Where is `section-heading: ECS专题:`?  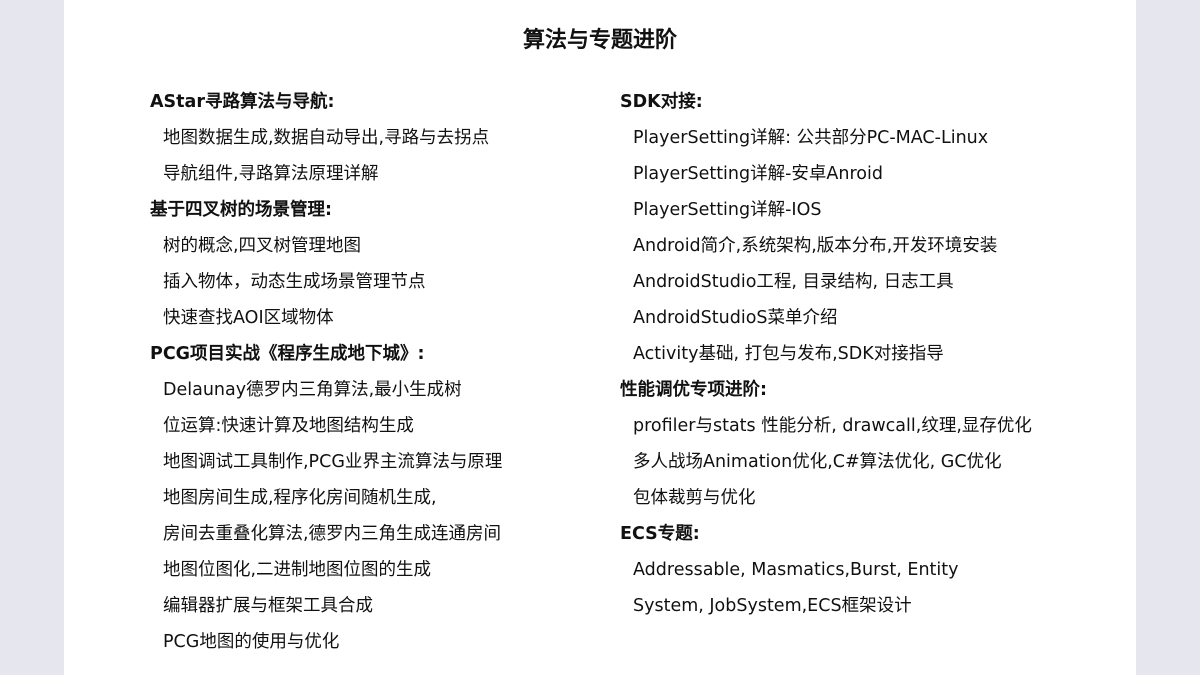 section-heading: ECS专题: is located at coordinates (660, 534).